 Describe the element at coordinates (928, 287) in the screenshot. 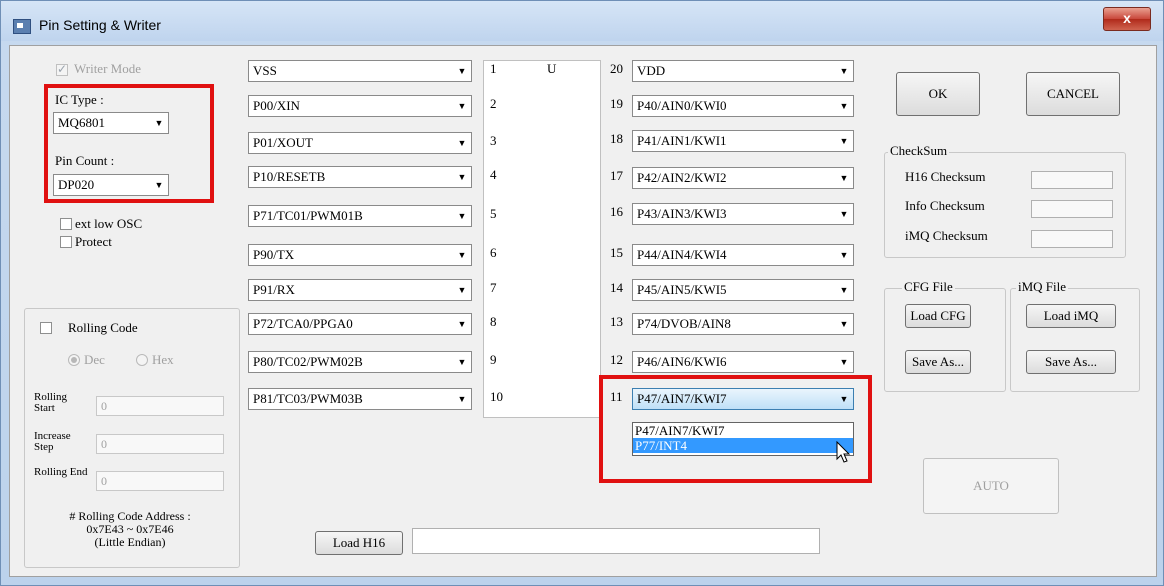

I see `cfg-file-title: CFG File` at that location.